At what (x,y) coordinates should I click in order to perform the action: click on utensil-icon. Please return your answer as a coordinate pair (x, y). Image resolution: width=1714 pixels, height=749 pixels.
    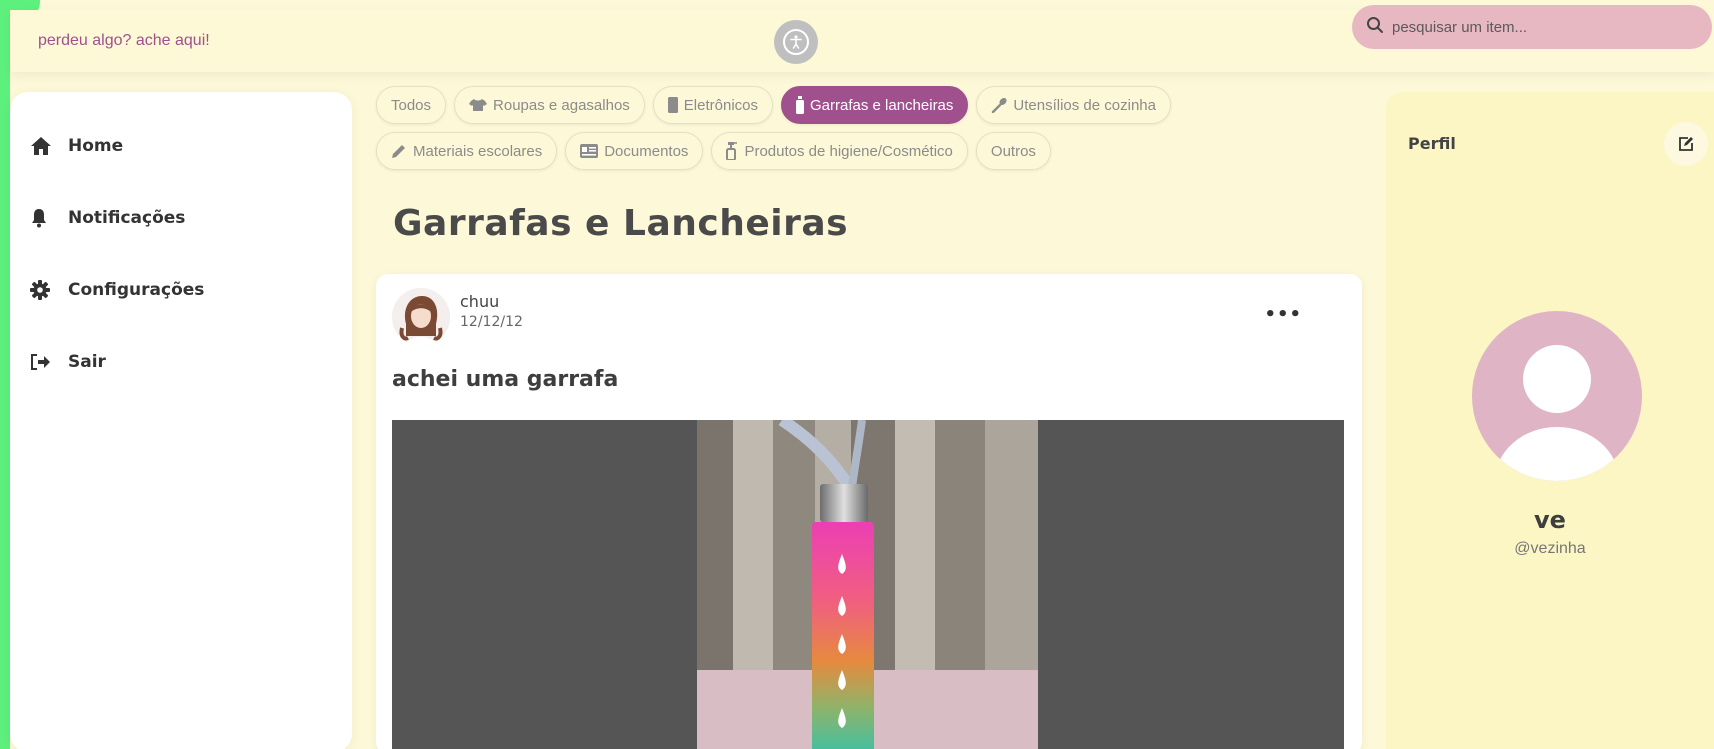
    Looking at the image, I should click on (999, 105).